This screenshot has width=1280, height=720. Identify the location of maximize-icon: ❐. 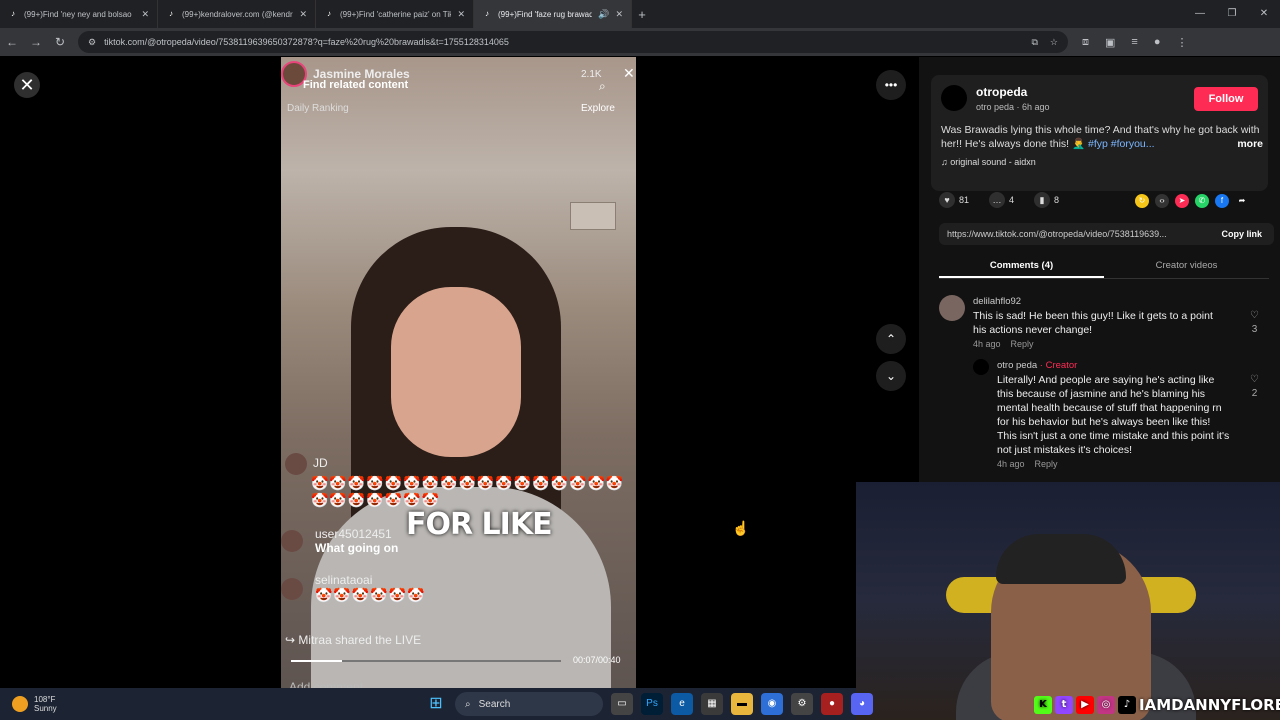
(1232, 14).